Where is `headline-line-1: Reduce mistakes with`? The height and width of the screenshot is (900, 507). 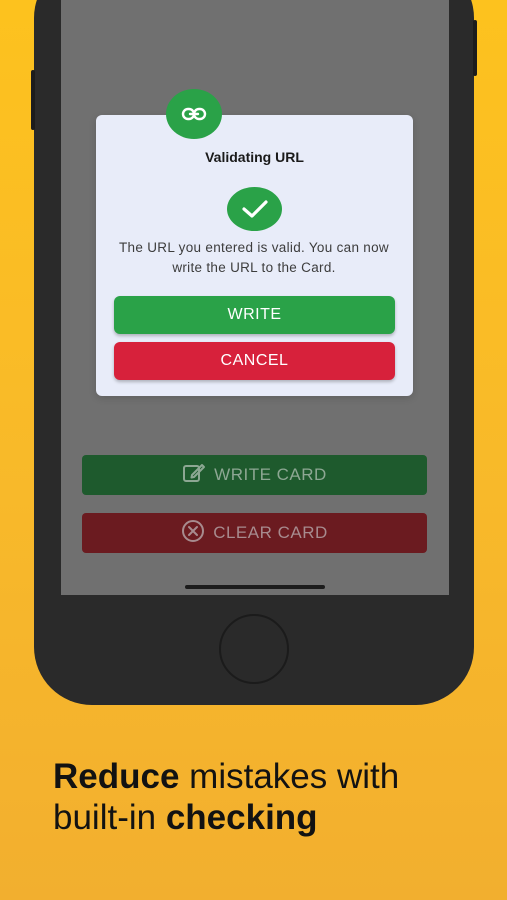 headline-line-1: Reduce mistakes with is located at coordinates (226, 776).